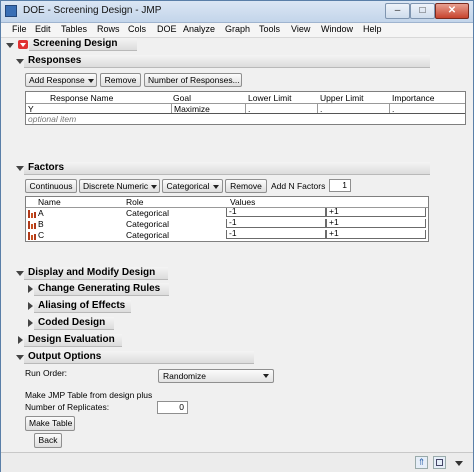 The height and width of the screenshot is (472, 474). What do you see at coordinates (246, 186) in the screenshot?
I see `remove-factor-button: Remove` at bounding box center [246, 186].